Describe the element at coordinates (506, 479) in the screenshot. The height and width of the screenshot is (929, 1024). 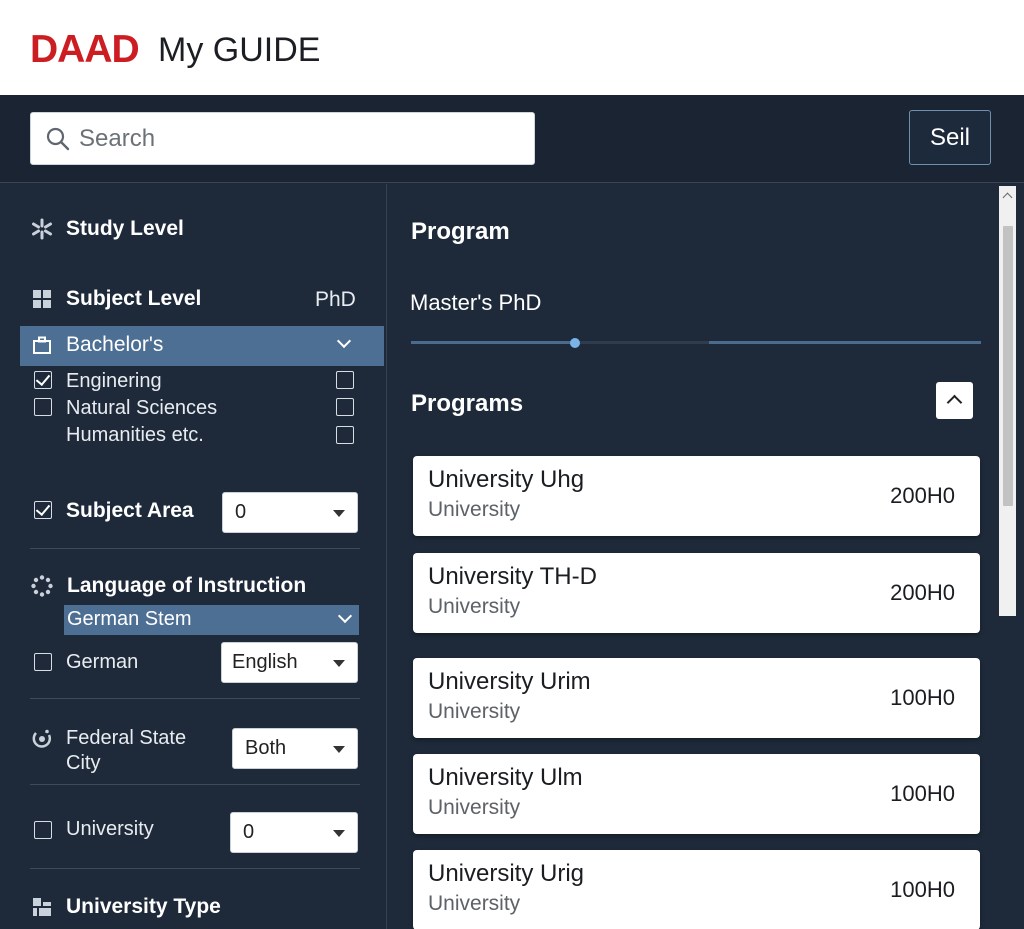
I see `program-card-name: University Uhg` at that location.